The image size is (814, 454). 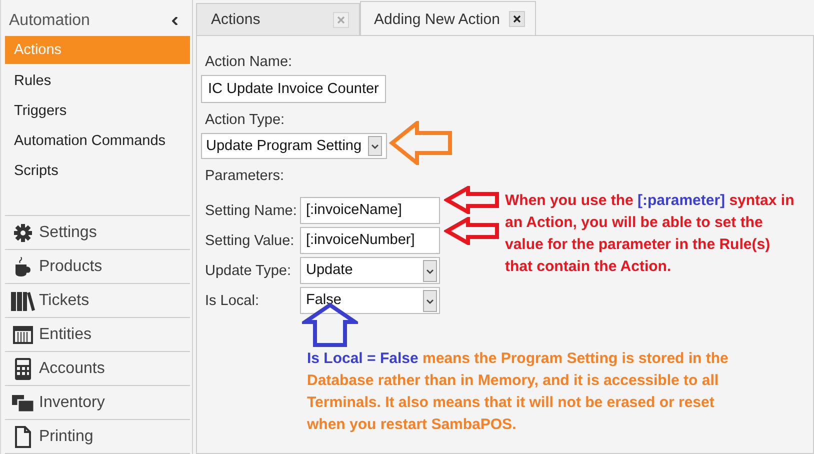 What do you see at coordinates (249, 62) in the screenshot?
I see `field-label: Action Name:` at bounding box center [249, 62].